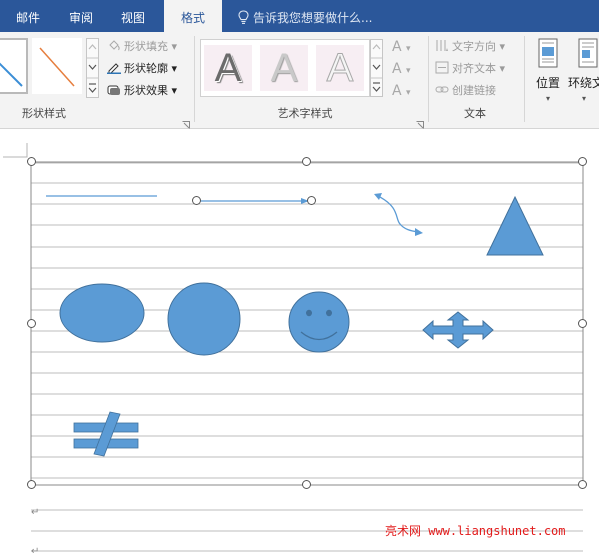 This screenshot has width=599, height=554. Describe the element at coordinates (114, 68) in the screenshot. I see `pencil-outline-icon` at that location.